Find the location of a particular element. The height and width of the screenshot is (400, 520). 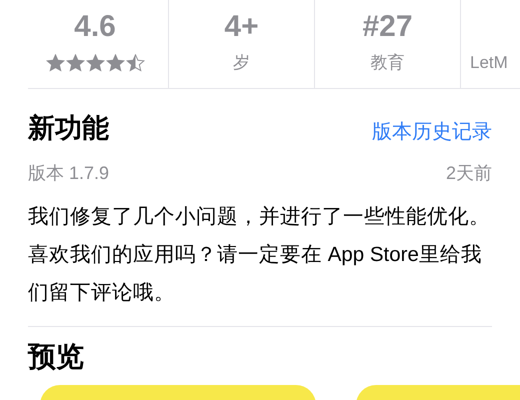

section-title: 预览 is located at coordinates (56, 357).